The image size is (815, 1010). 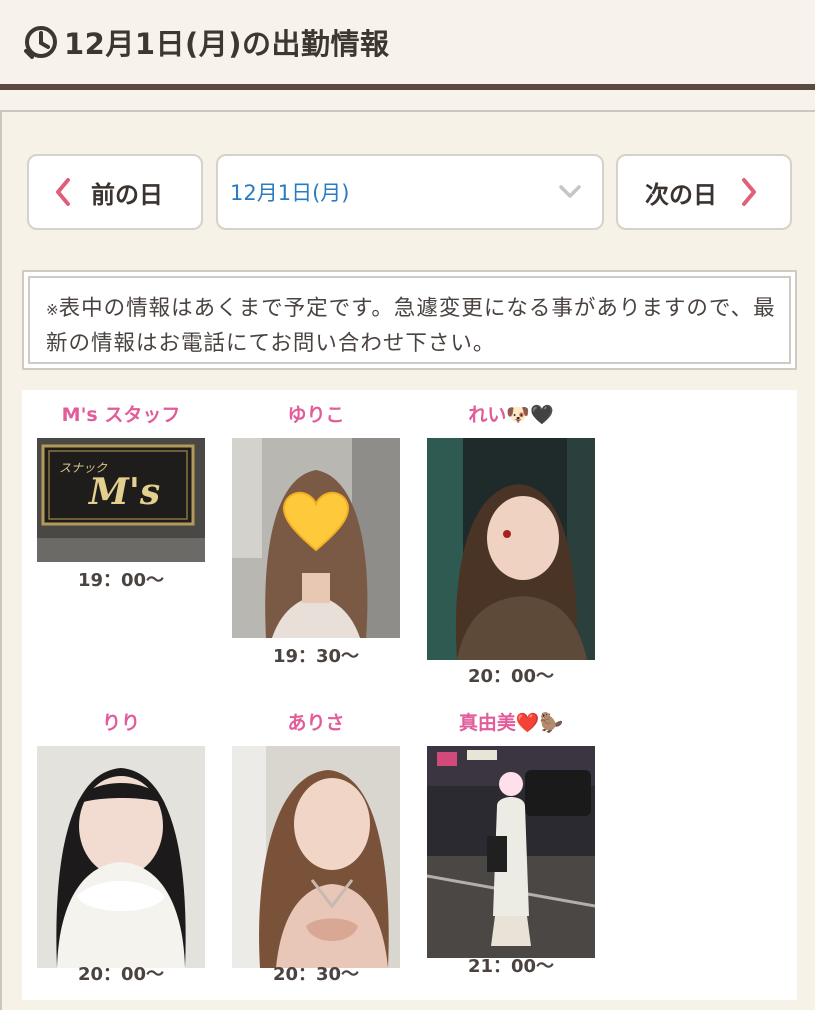 I want to click on staff-name: ゆりこ, so click(x=316, y=413).